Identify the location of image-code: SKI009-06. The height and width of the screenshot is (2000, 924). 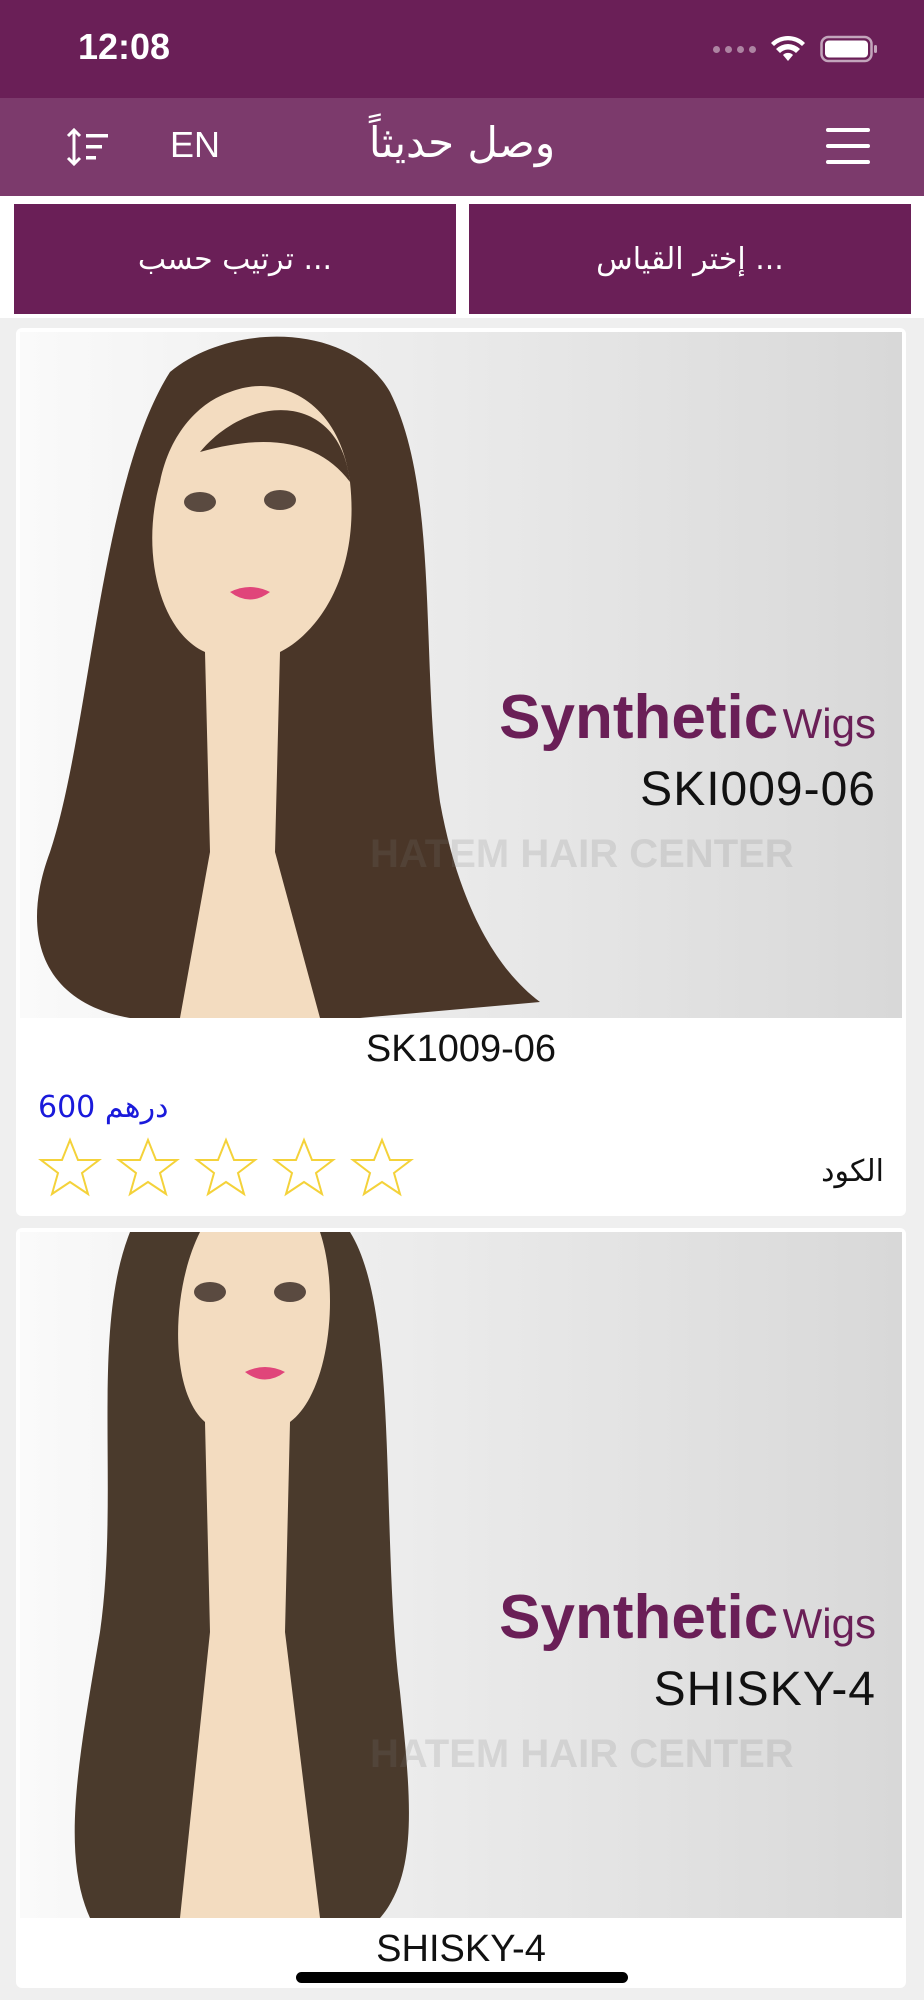
(758, 789).